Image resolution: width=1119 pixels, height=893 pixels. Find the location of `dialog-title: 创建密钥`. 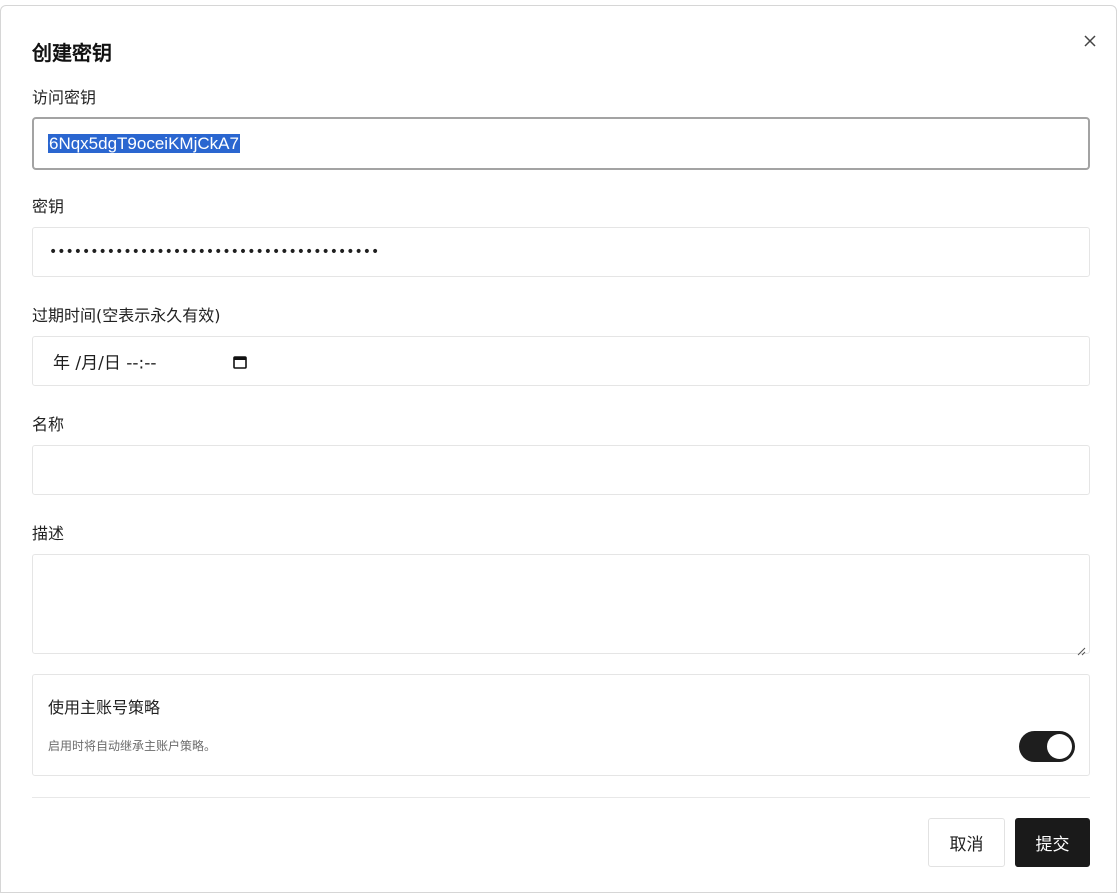

dialog-title: 创建密钥 is located at coordinates (72, 53).